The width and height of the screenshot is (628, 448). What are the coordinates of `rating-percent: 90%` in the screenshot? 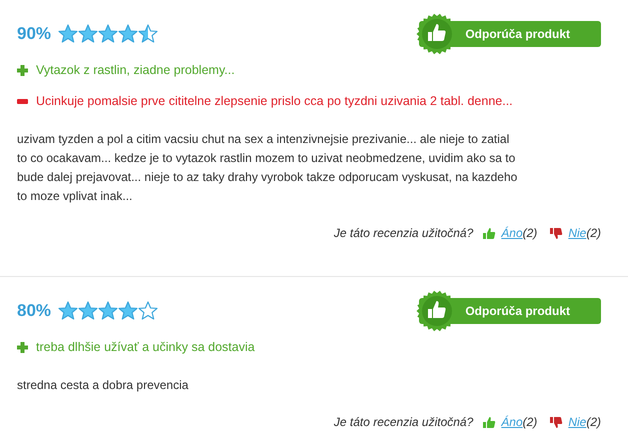 It's located at (34, 34).